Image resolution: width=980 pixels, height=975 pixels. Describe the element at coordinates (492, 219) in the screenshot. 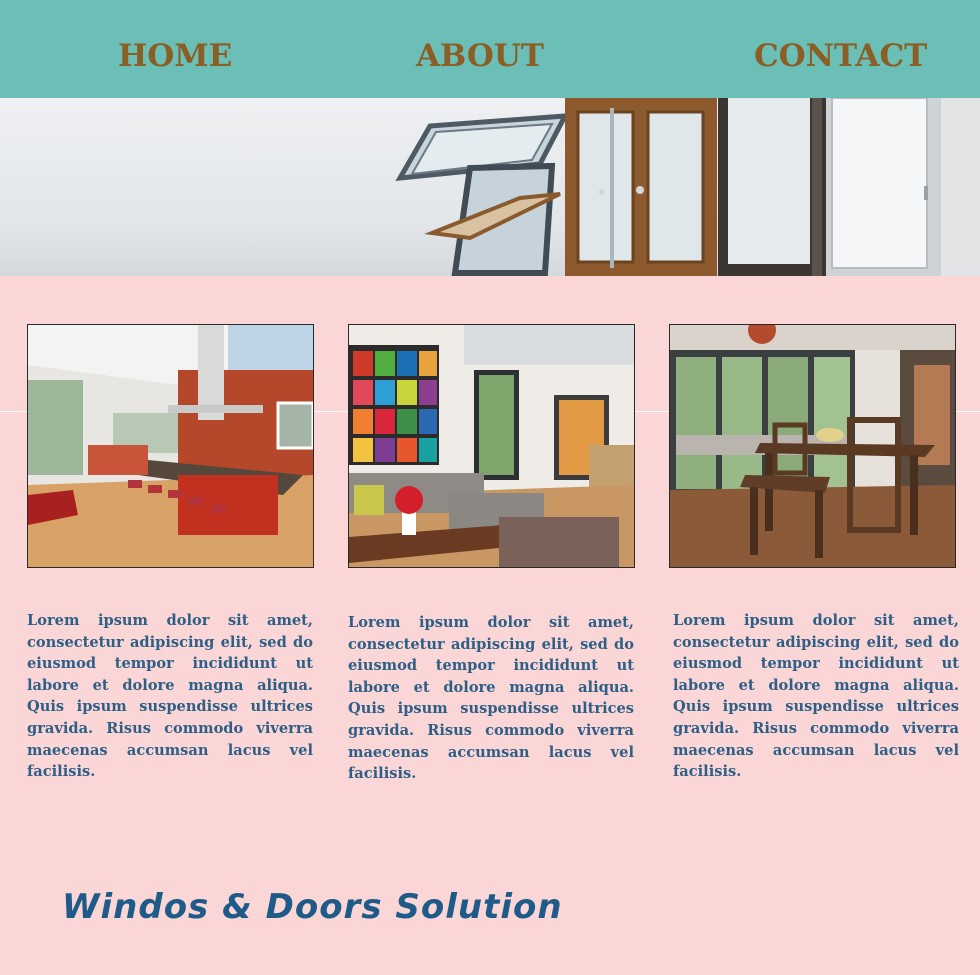

I see `tilt-window-bottom` at that location.